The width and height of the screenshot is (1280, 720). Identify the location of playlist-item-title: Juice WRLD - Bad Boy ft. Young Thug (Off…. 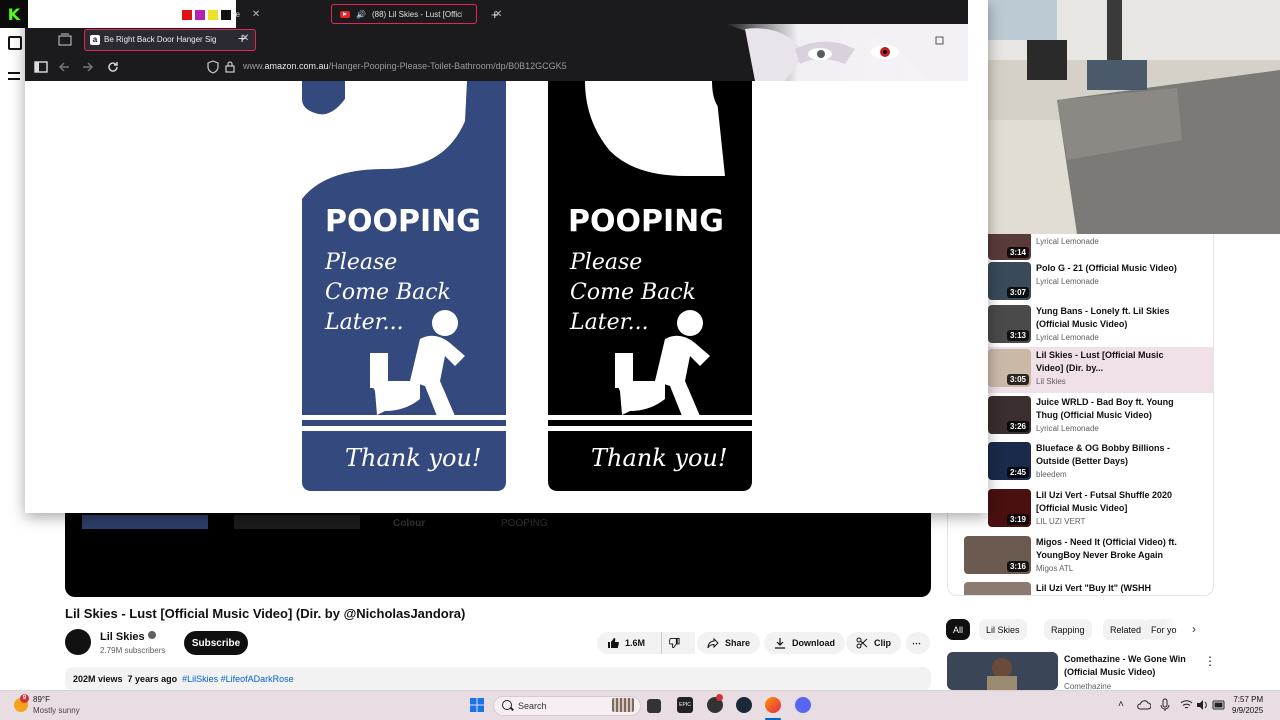
(1111, 409).